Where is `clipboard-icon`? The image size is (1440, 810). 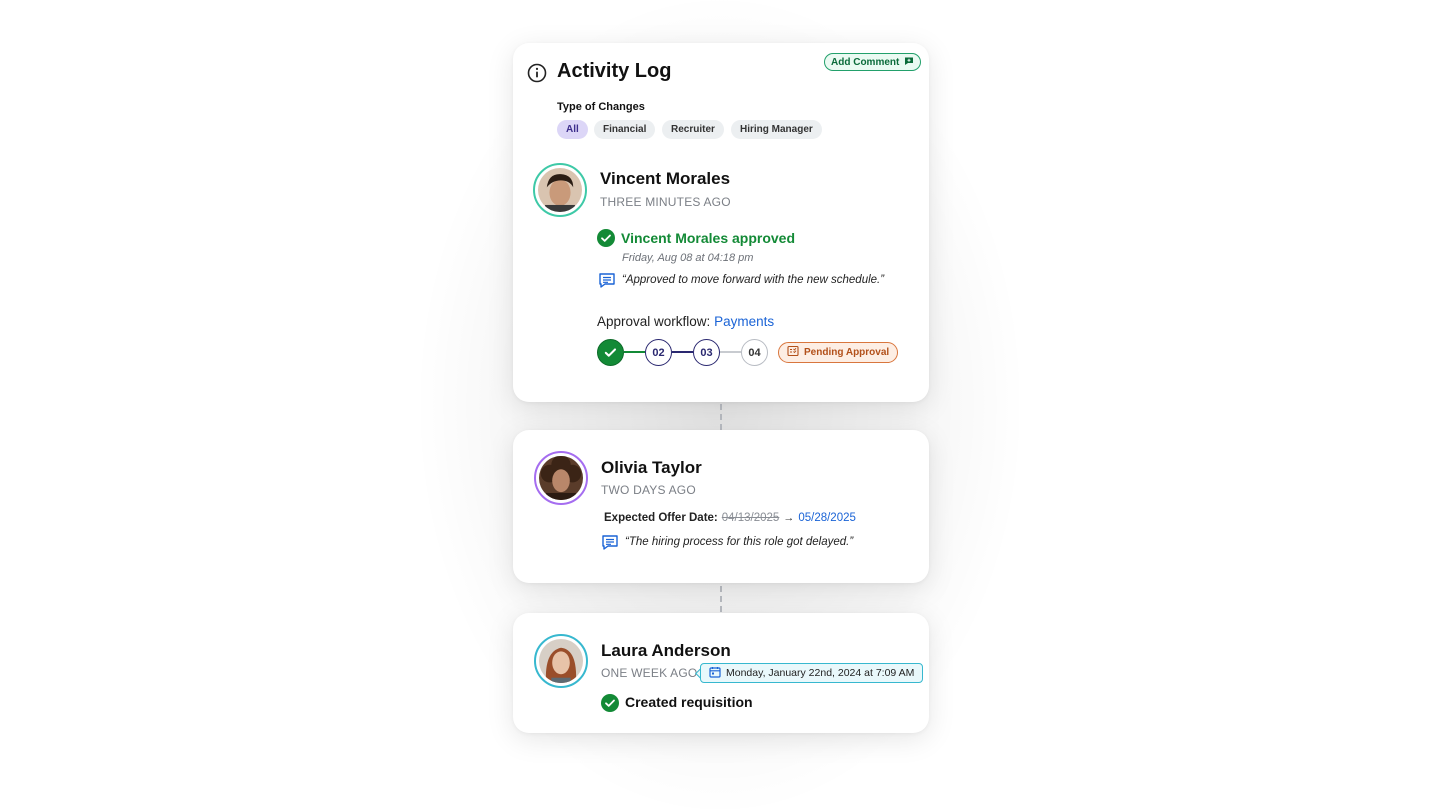 clipboard-icon is located at coordinates (793, 352).